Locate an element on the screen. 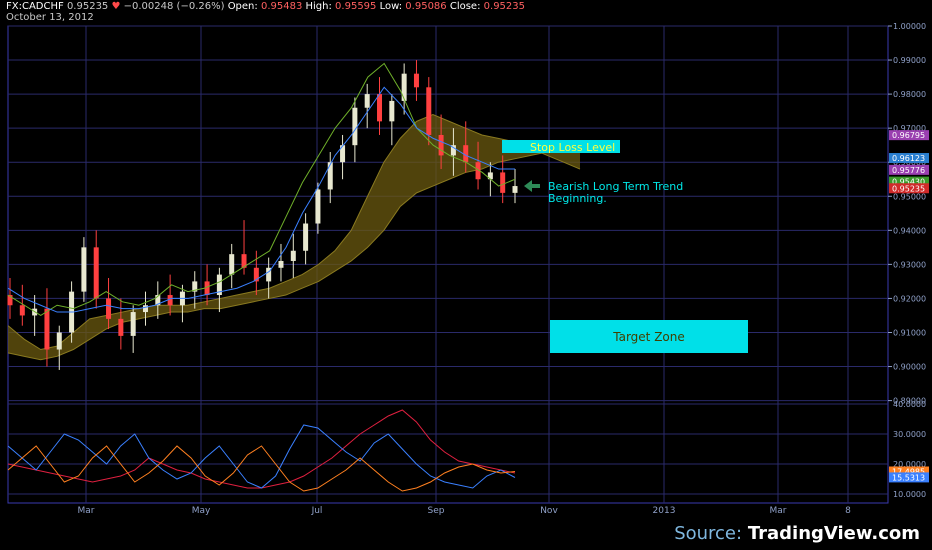  source-credit: Source: TradingView.com is located at coordinates (797, 533).